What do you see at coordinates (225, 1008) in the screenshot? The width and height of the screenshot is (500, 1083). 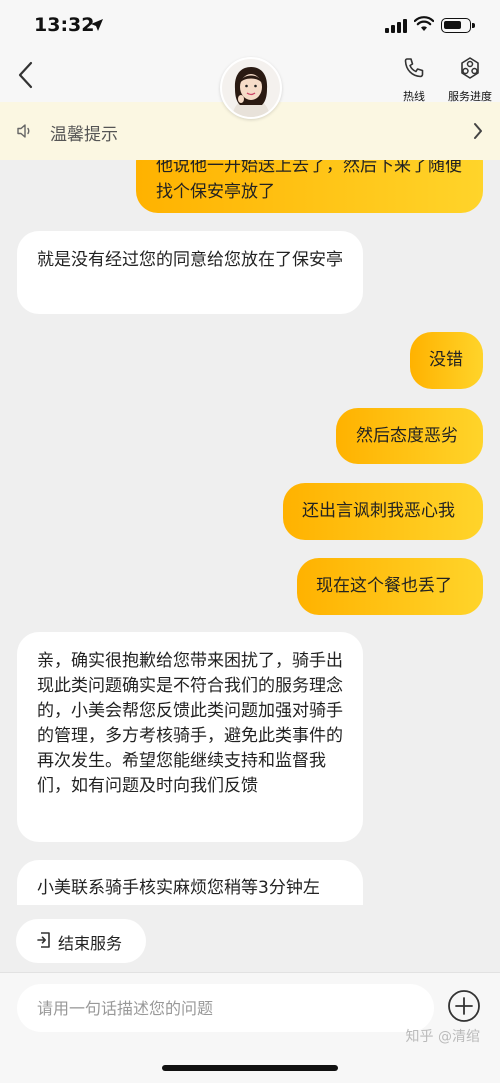 I see `message-input` at bounding box center [225, 1008].